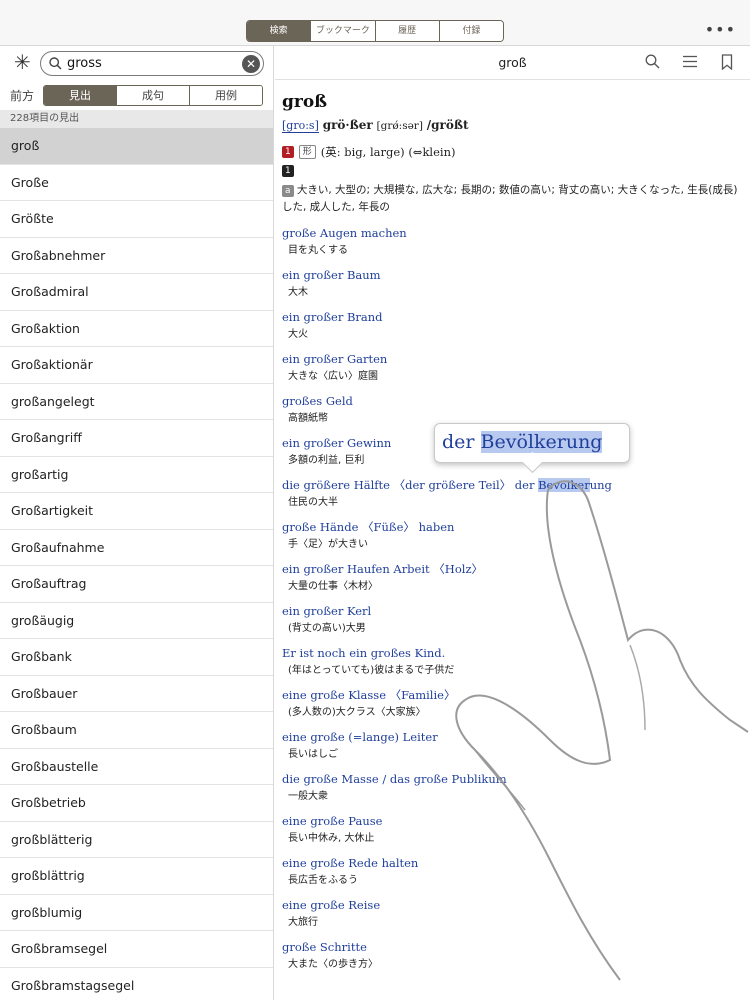  Describe the element at coordinates (152, 63) in the screenshot. I see `search-field: gross ✕` at that location.